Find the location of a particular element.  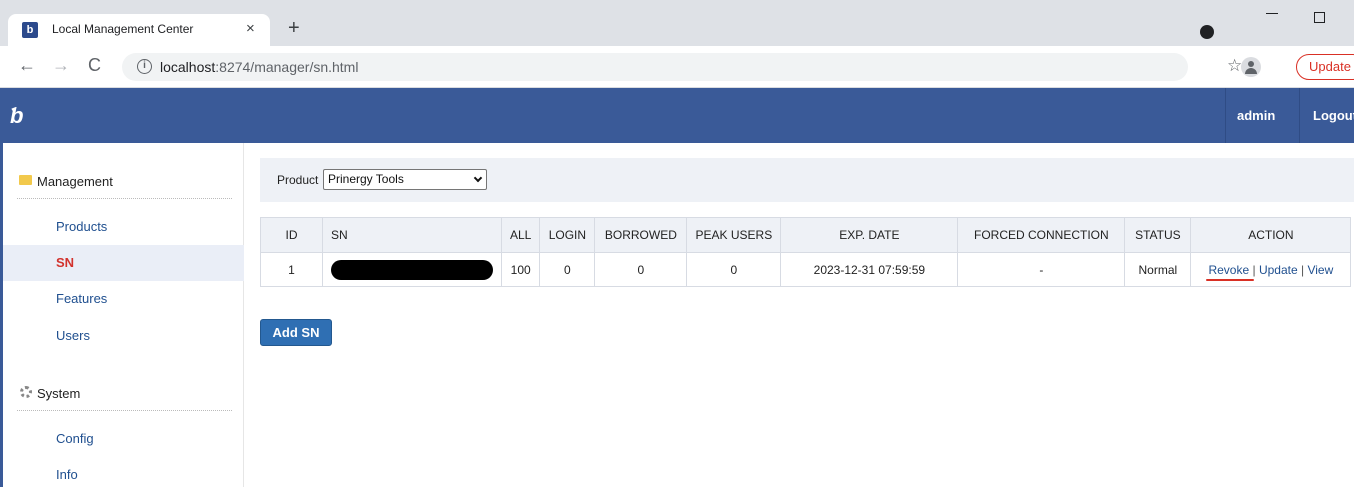

browser-update-button: Update is located at coordinates (1325, 67).